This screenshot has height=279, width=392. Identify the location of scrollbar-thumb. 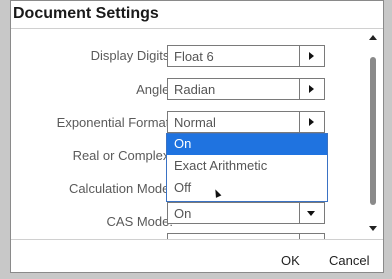
(373, 131).